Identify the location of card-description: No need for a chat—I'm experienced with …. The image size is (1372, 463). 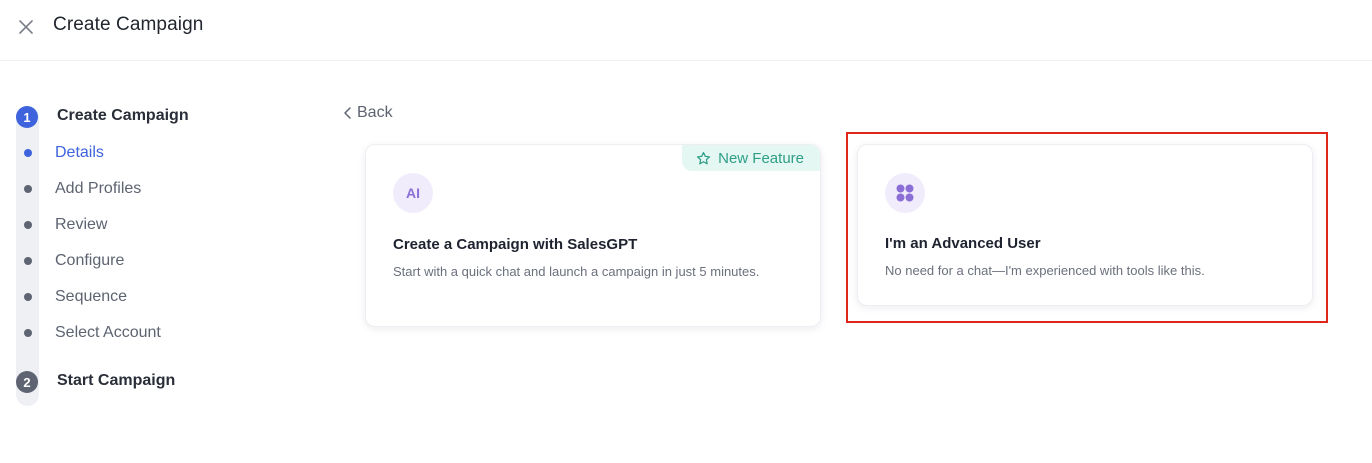
(1045, 270).